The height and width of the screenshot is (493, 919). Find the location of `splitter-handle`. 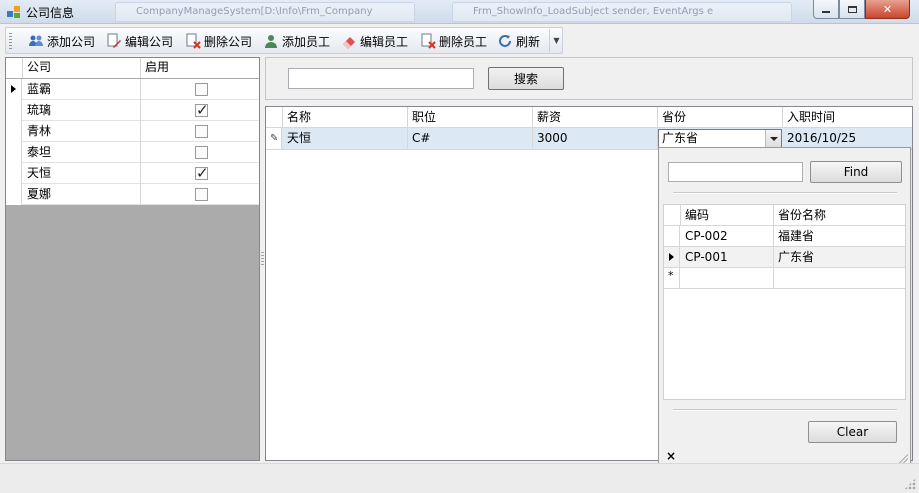

splitter-handle is located at coordinates (262, 258).